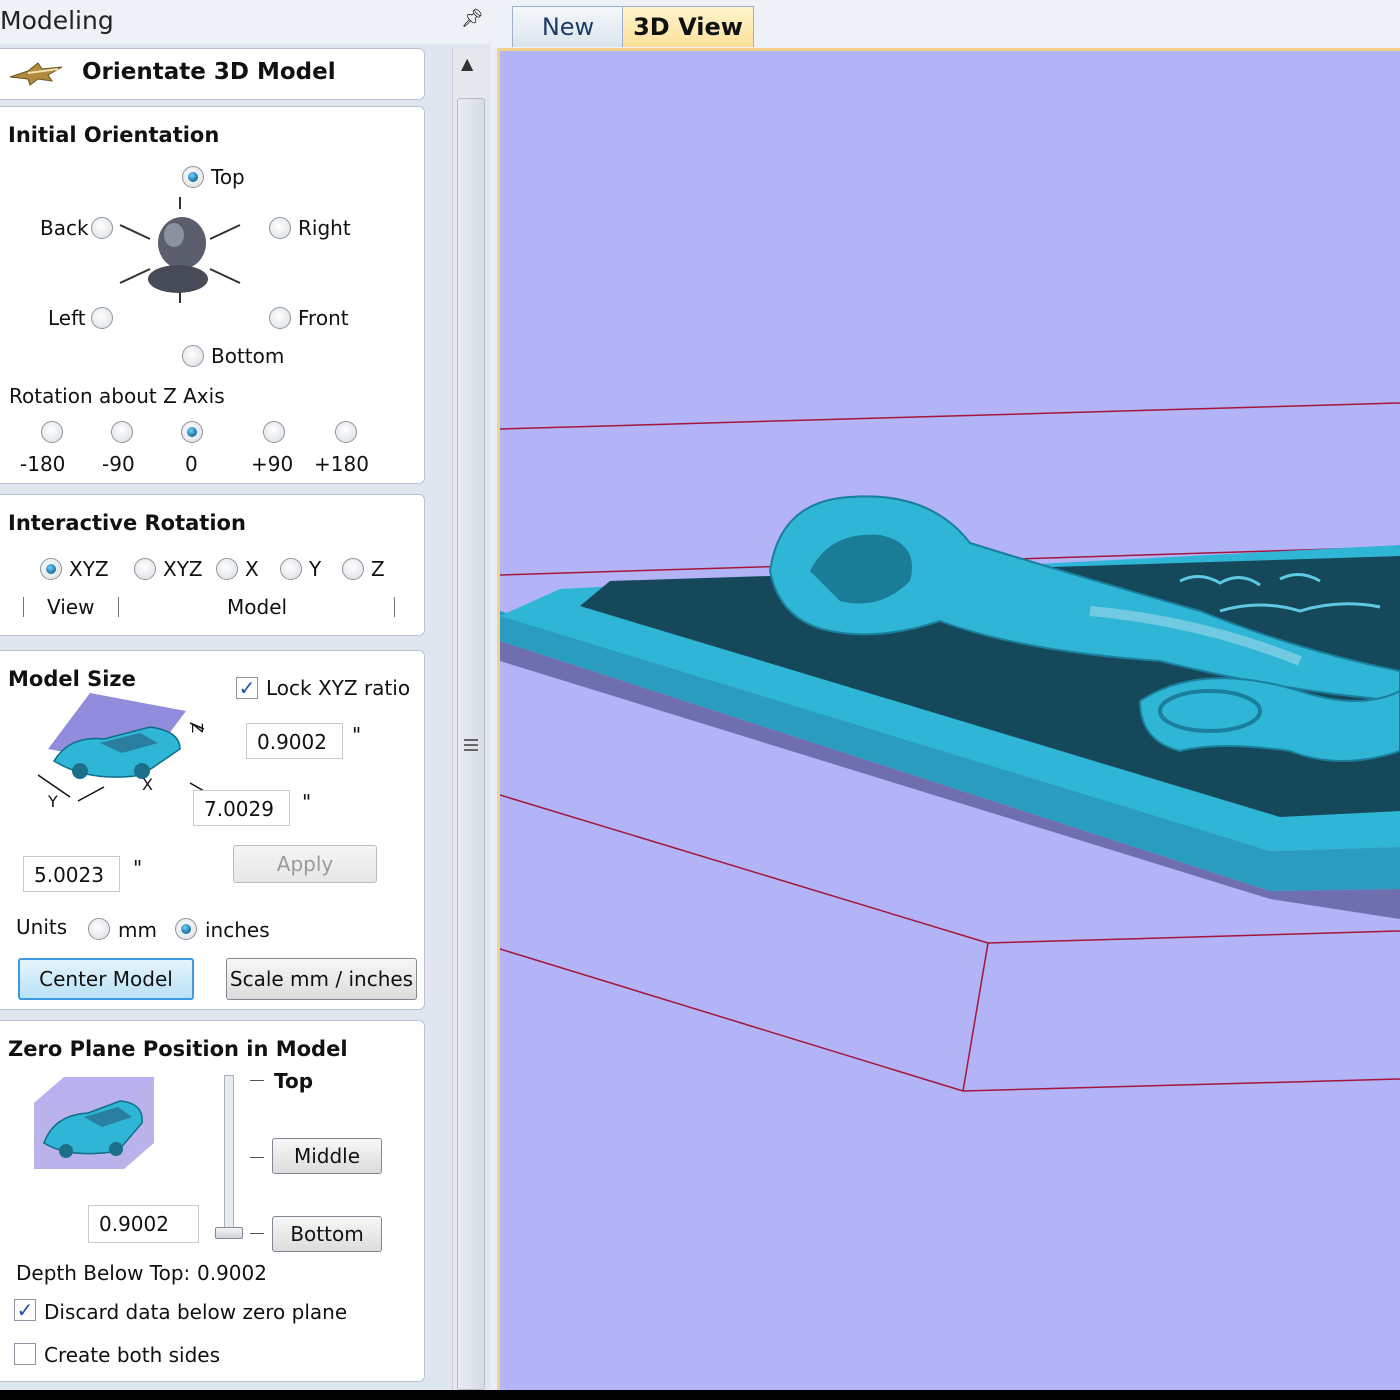 This screenshot has height=1400, width=1400. What do you see at coordinates (183, 569) in the screenshot?
I see `rotation-model-xyz-label: XYZ` at bounding box center [183, 569].